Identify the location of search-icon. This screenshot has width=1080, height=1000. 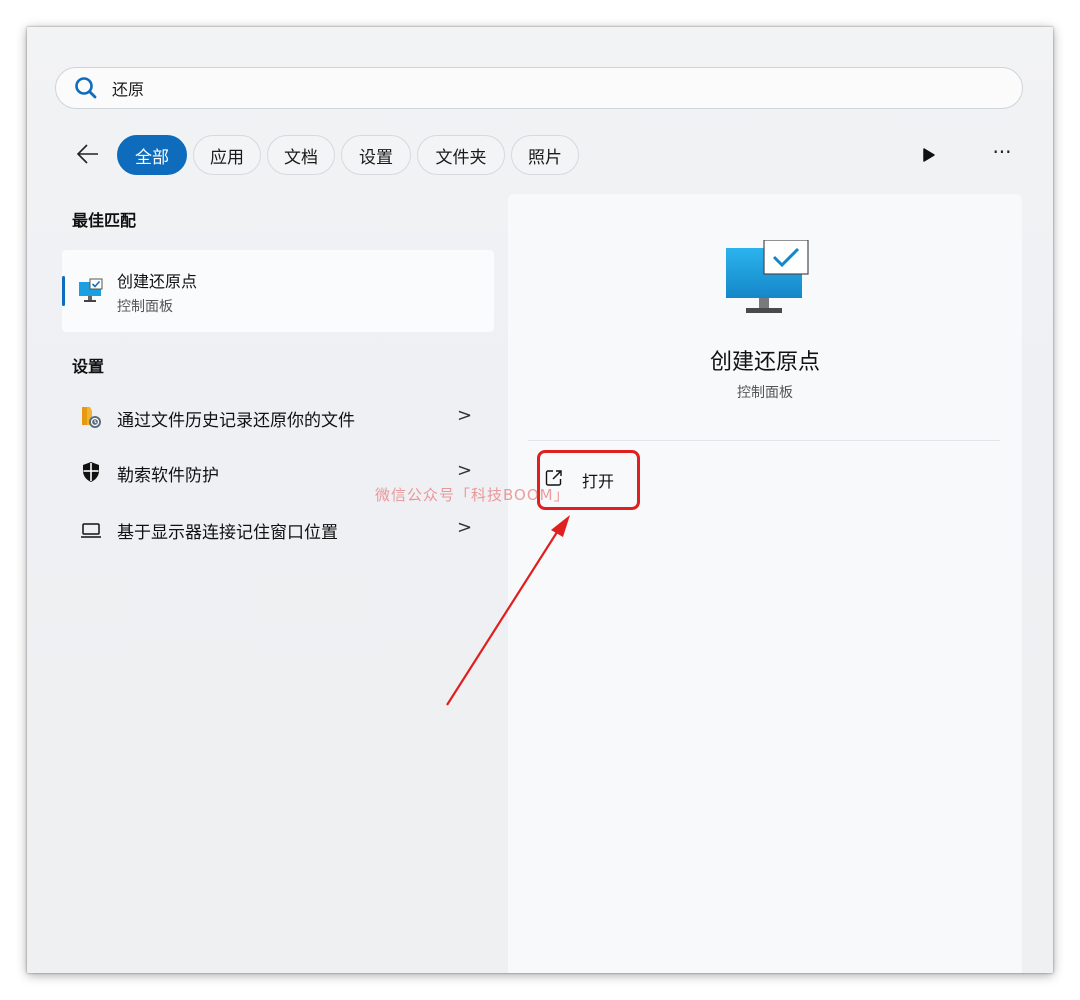
(86, 88).